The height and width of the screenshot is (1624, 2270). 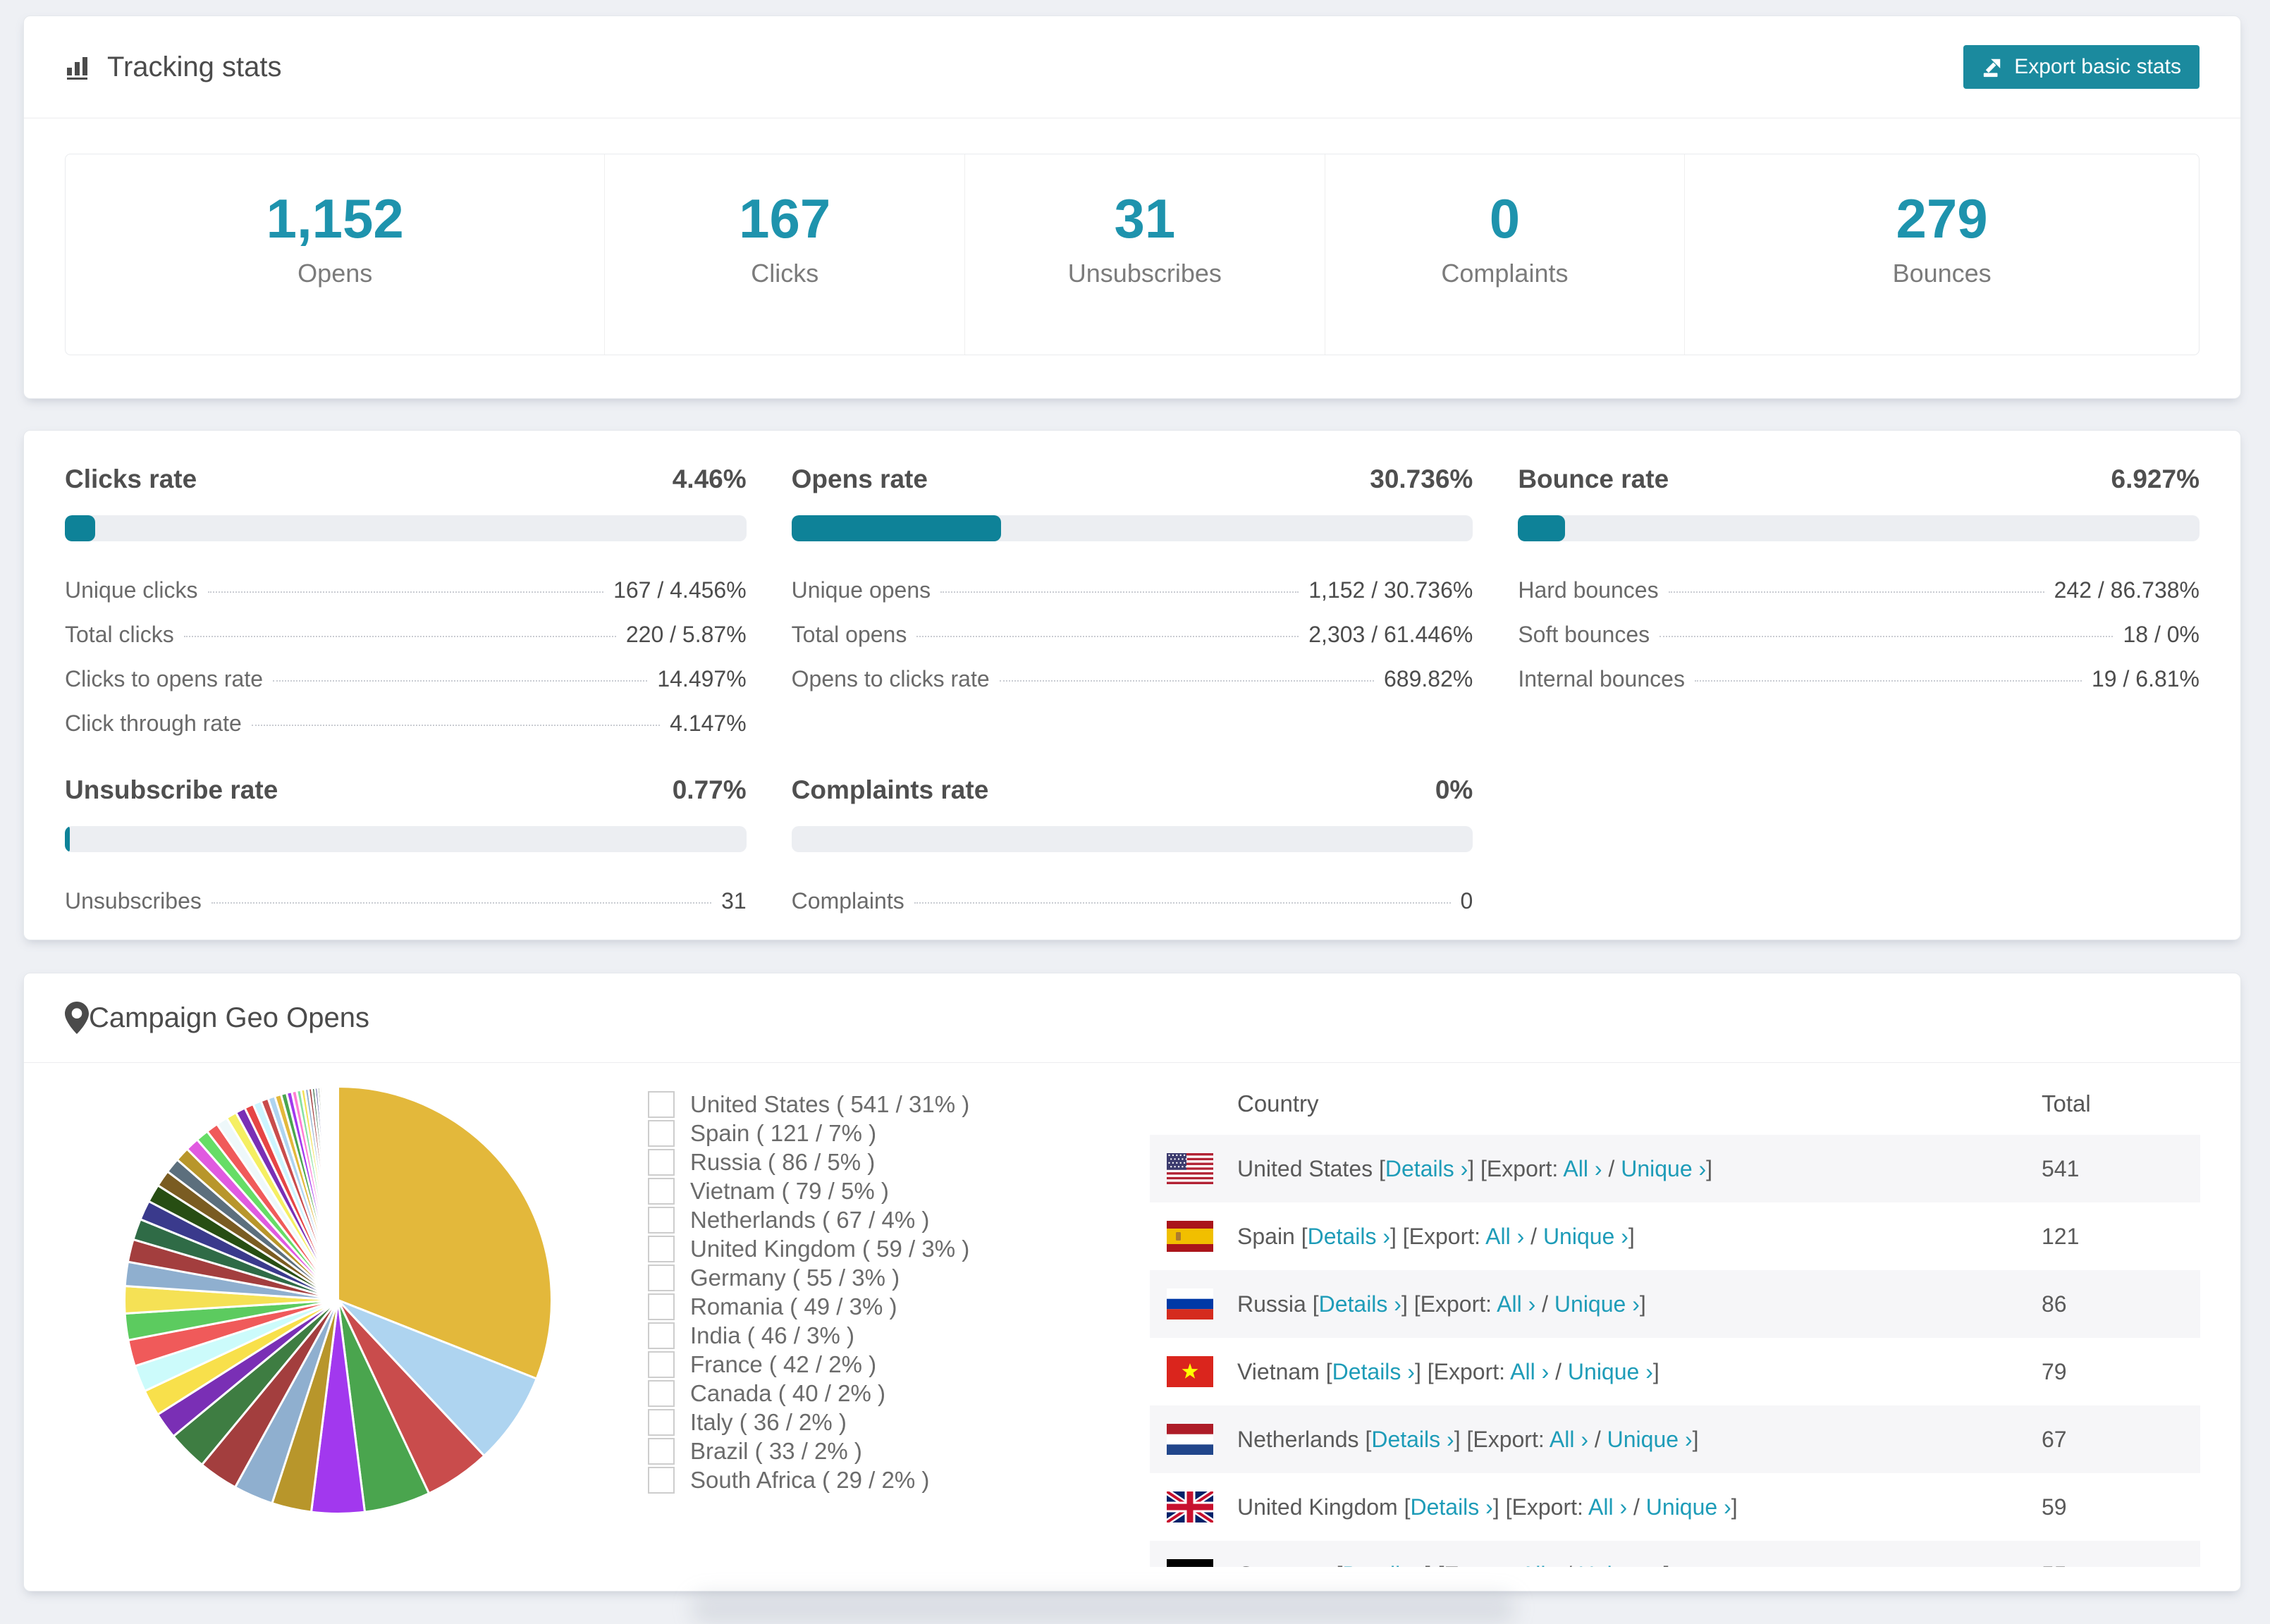 What do you see at coordinates (1650, 1439) in the screenshot?
I see `export-unique-link-netherlands: Unique ›` at bounding box center [1650, 1439].